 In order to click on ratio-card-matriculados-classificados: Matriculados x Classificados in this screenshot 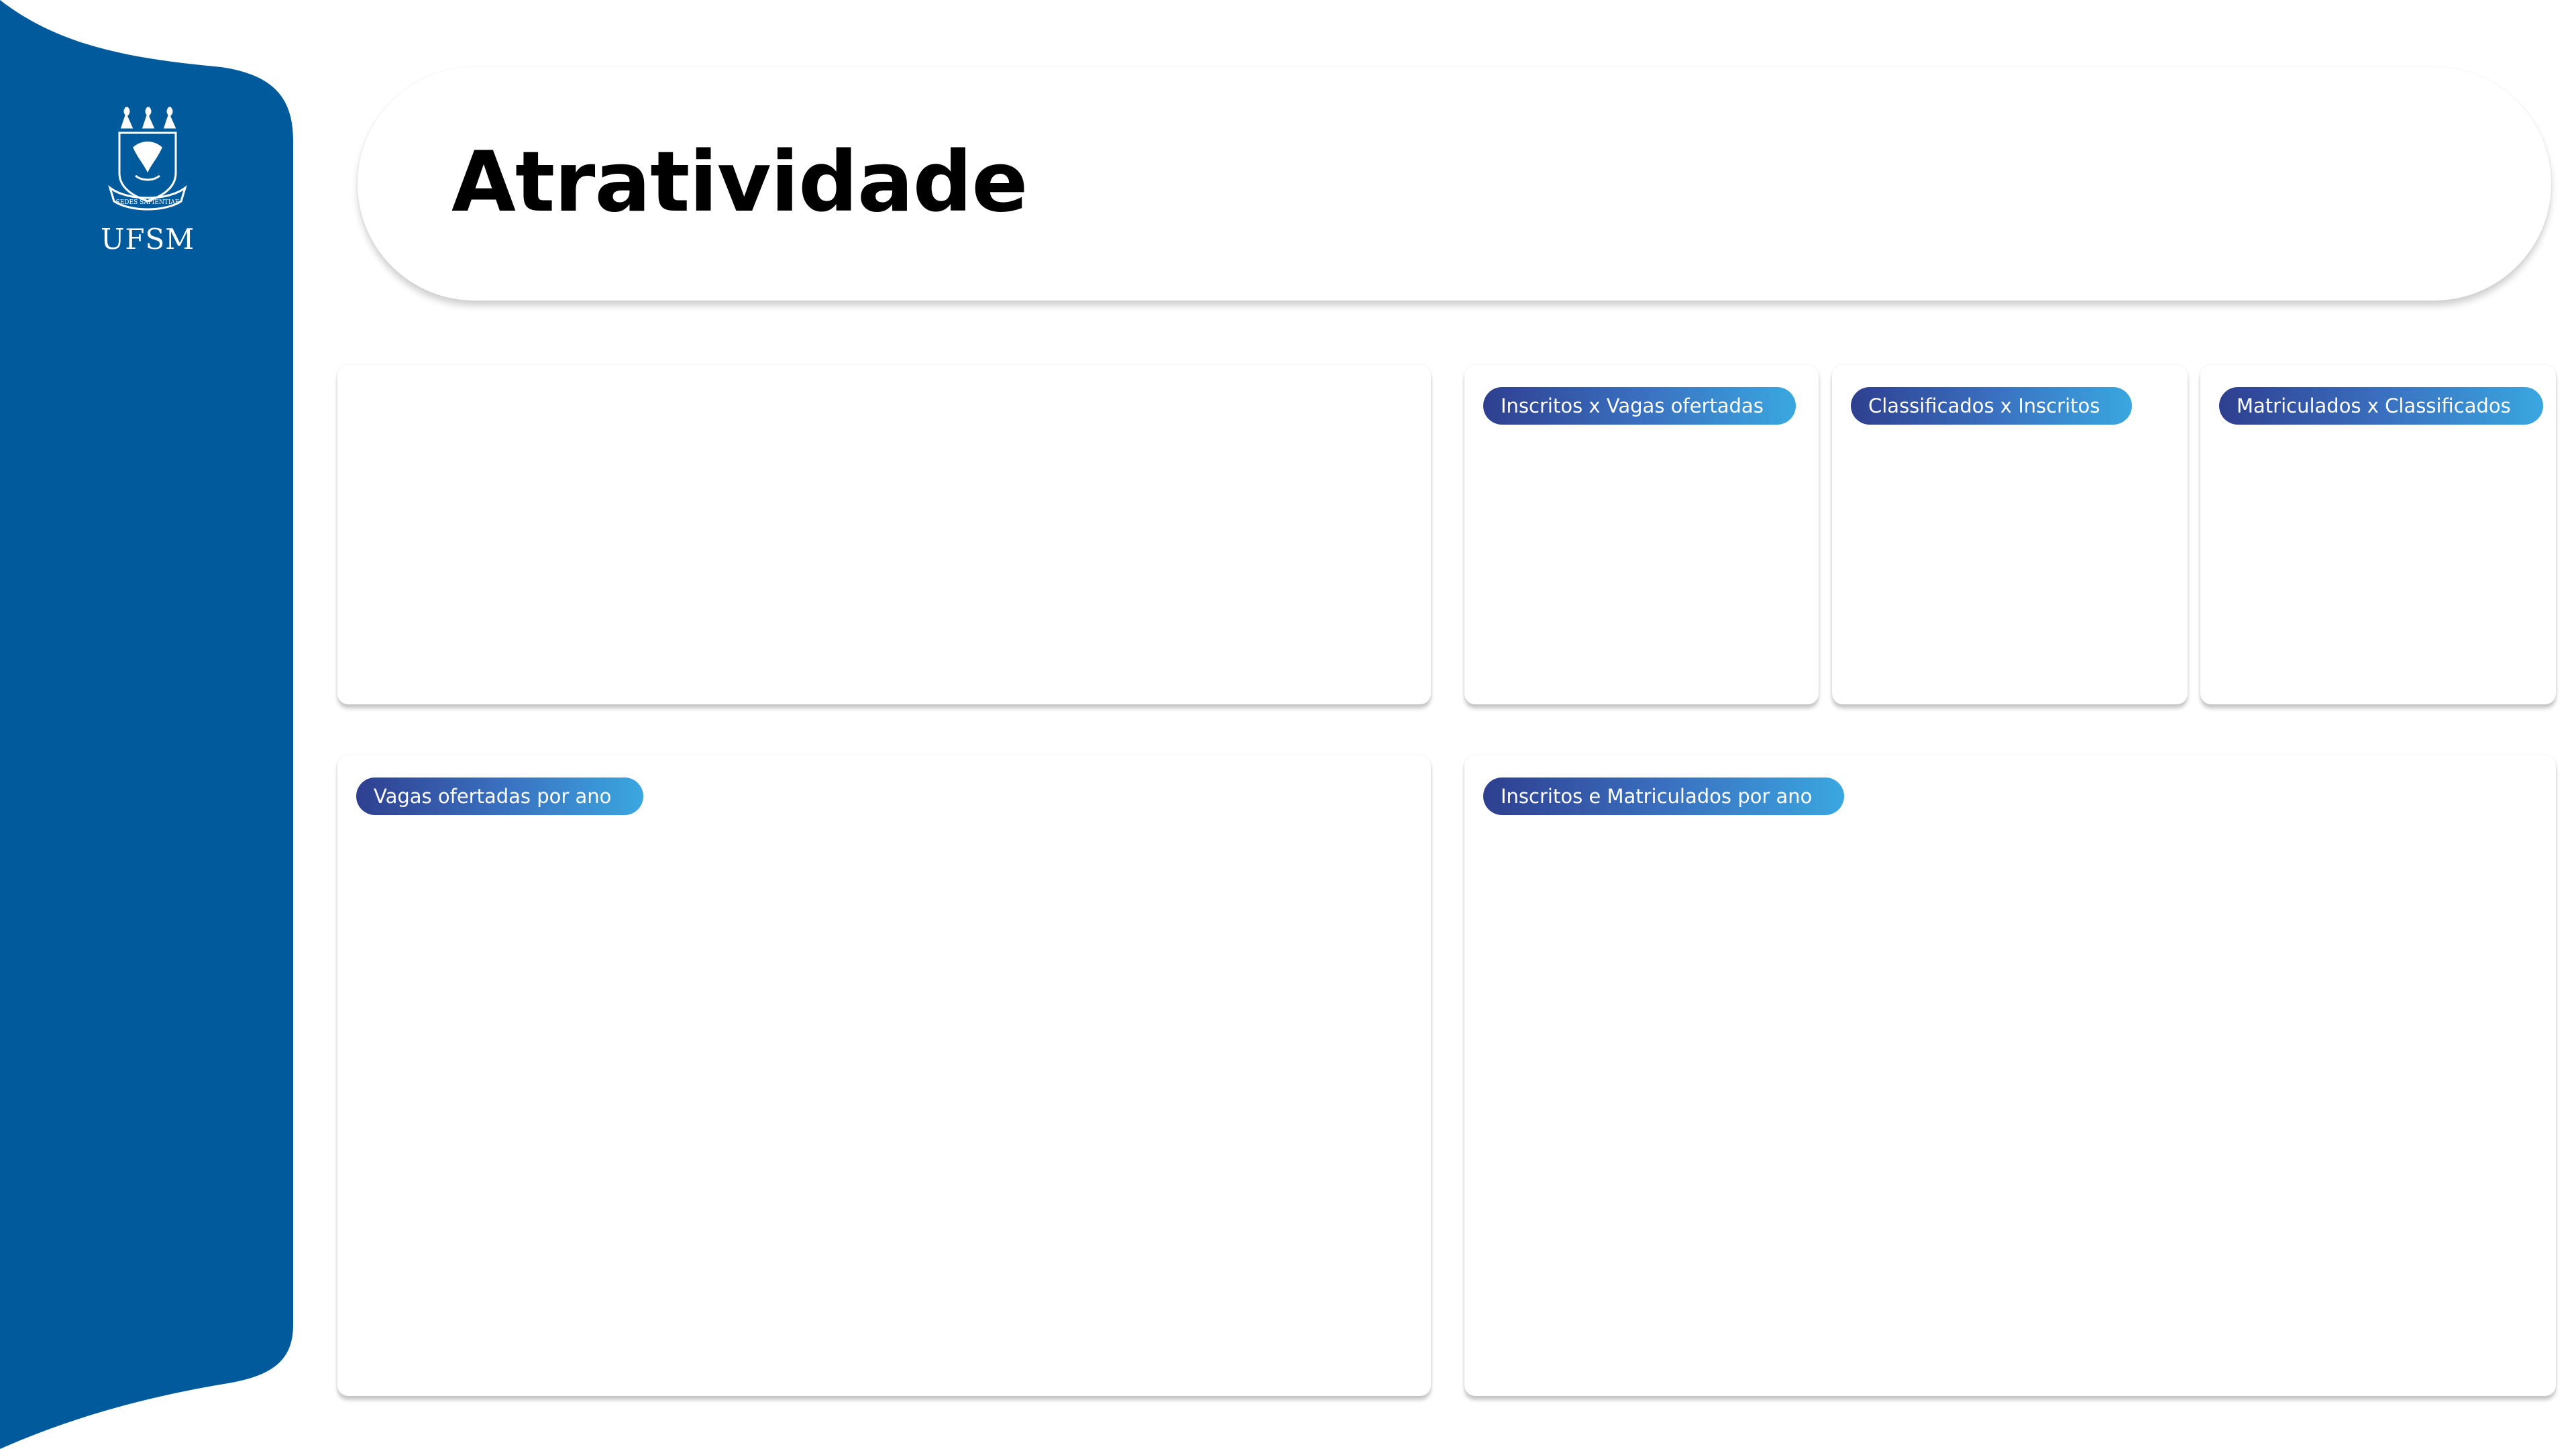, I will do `click(2378, 534)`.